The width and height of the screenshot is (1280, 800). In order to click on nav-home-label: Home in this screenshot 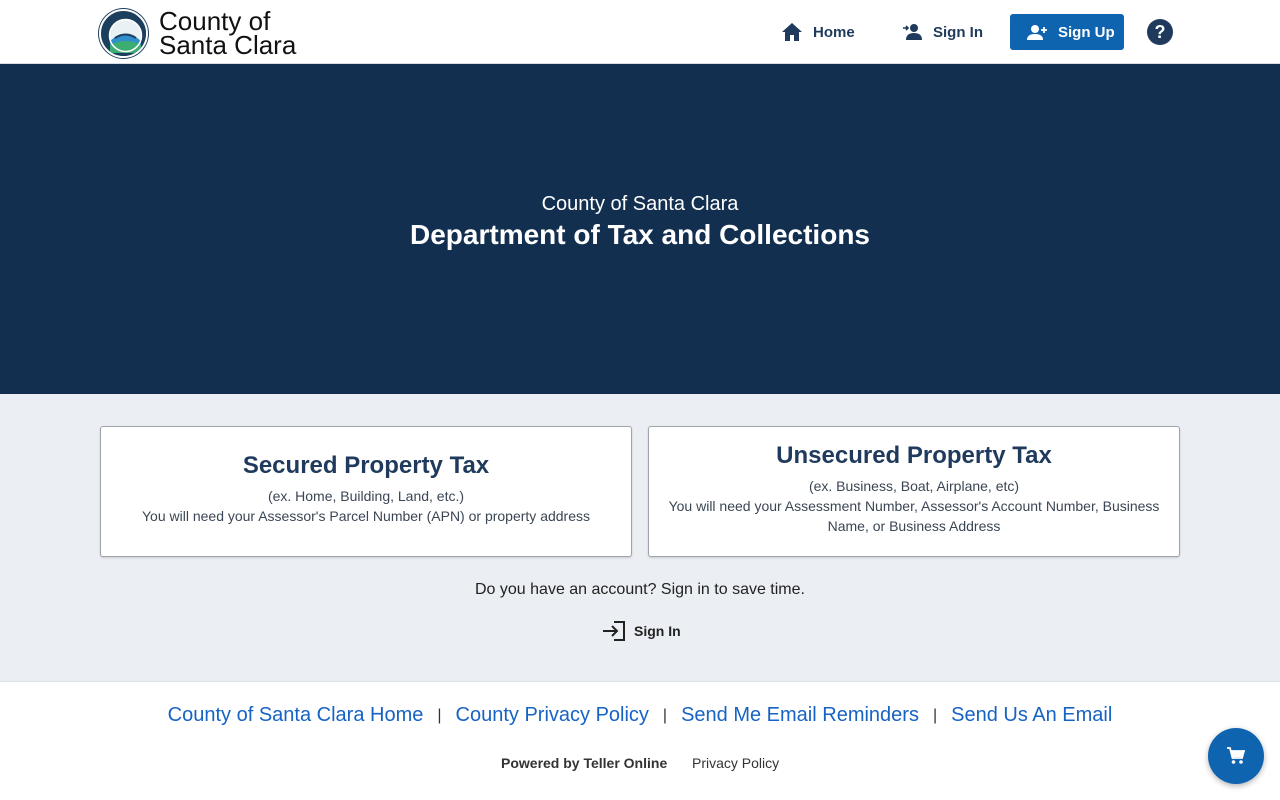, I will do `click(834, 32)`.